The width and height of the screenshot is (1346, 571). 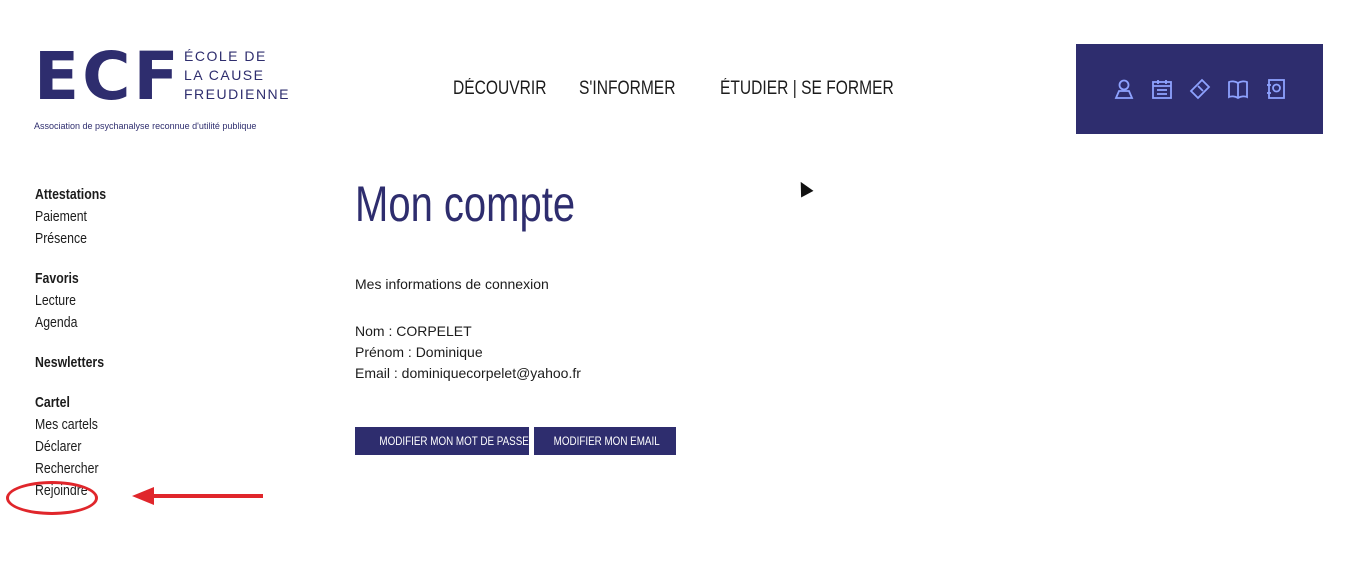 I want to click on sidebar-item-lecture: Lecture, so click(x=117, y=301).